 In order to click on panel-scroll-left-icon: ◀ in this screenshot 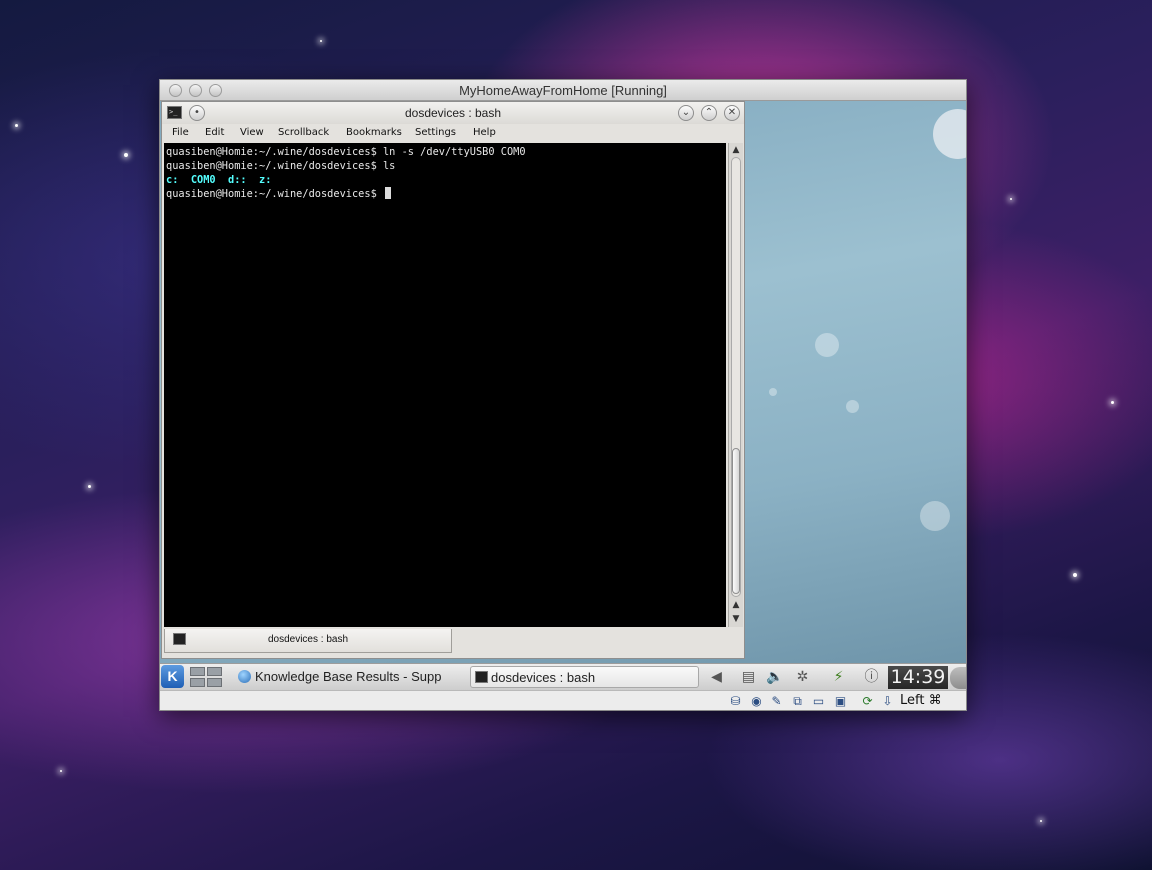, I will do `click(716, 677)`.